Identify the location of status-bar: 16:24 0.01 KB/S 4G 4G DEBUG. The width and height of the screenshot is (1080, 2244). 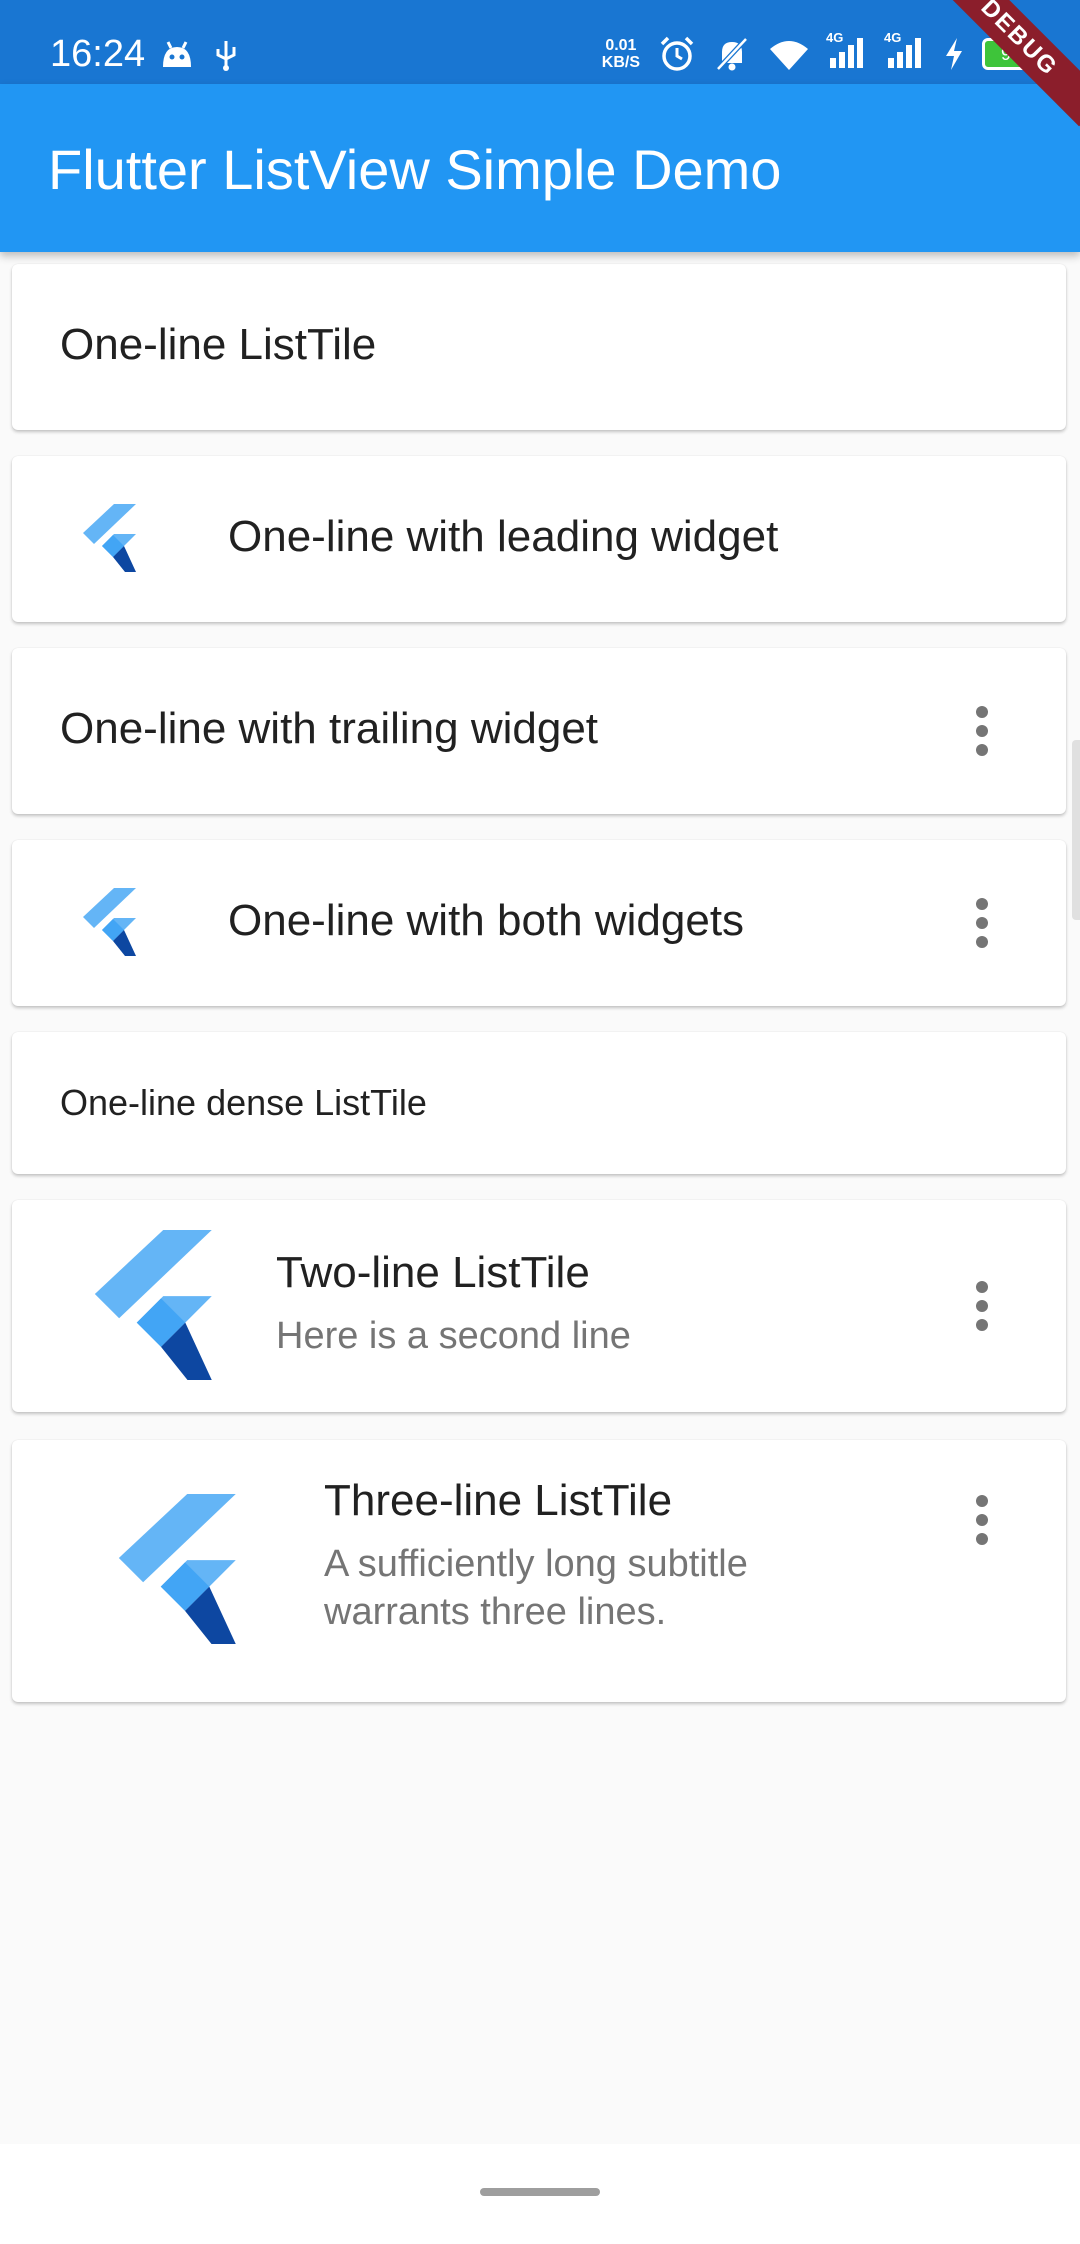
(540, 63).